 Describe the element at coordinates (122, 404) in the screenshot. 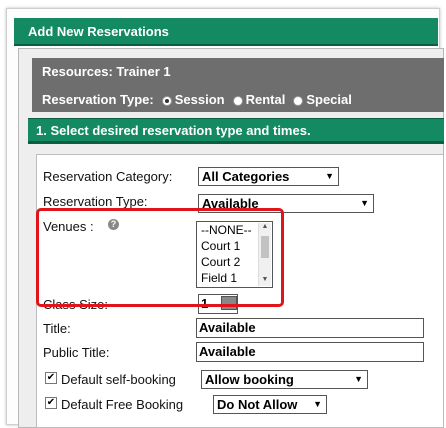

I see `free-booking-label: Default Free Booking` at that location.